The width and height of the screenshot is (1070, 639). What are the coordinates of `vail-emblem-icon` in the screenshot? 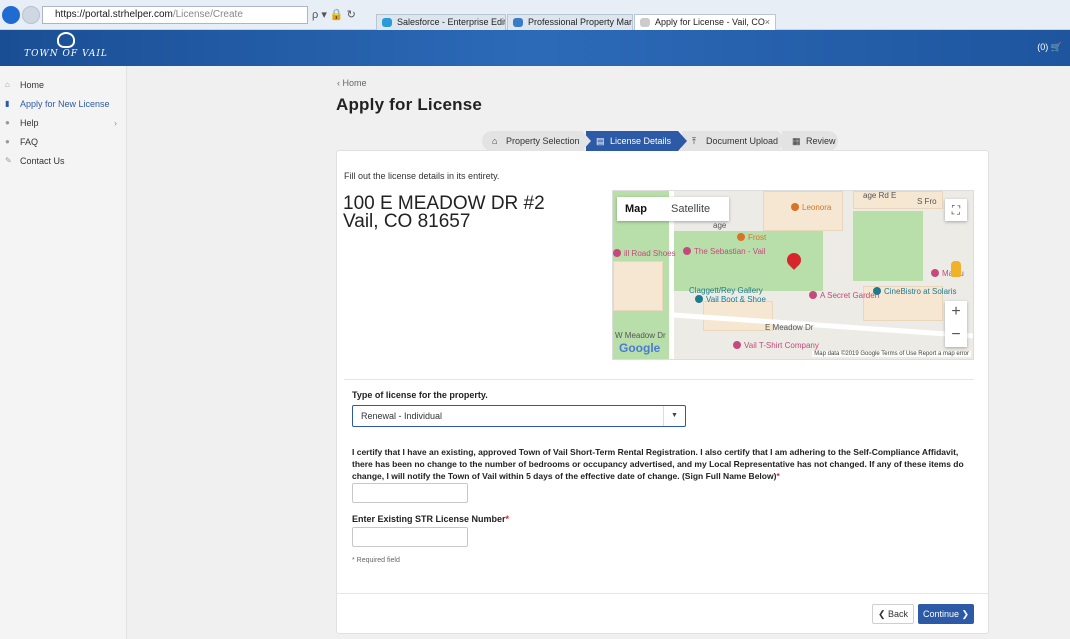 It's located at (66, 40).